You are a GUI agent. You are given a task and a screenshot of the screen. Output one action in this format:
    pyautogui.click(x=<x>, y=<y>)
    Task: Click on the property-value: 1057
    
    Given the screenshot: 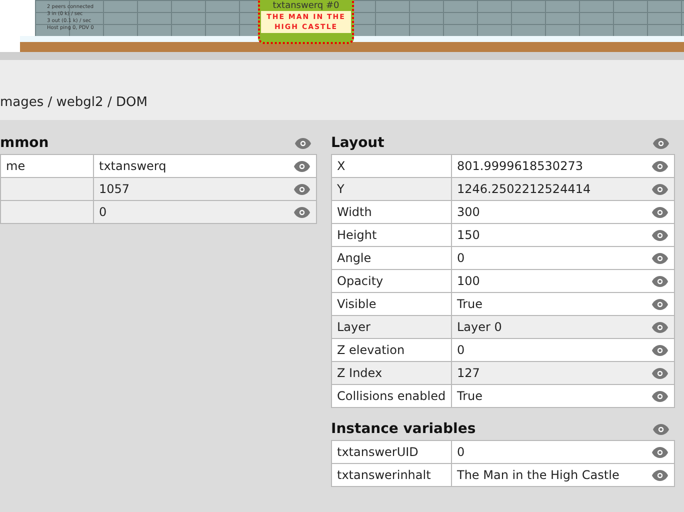 What is the action you would take?
    pyautogui.click(x=205, y=189)
    